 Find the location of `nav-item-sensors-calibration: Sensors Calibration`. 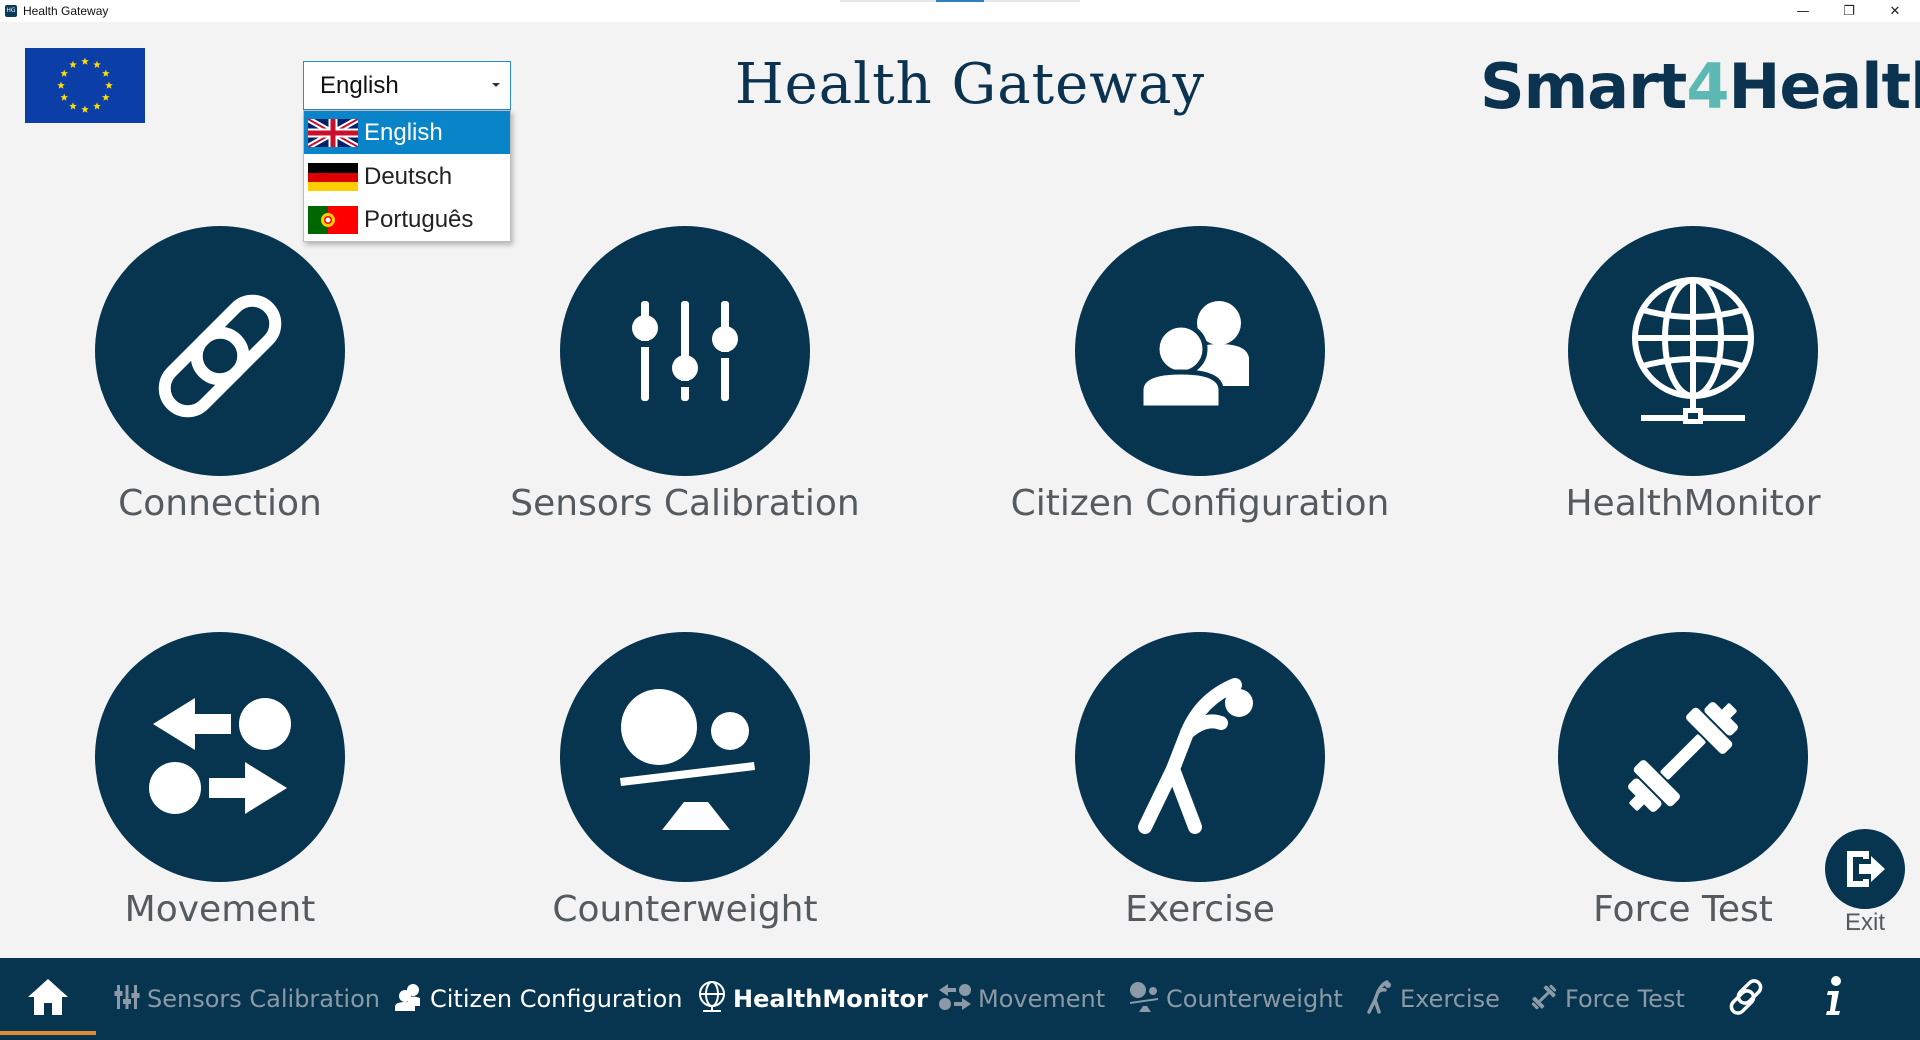

nav-item-sensors-calibration: Sensors Calibration is located at coordinates (246, 999).